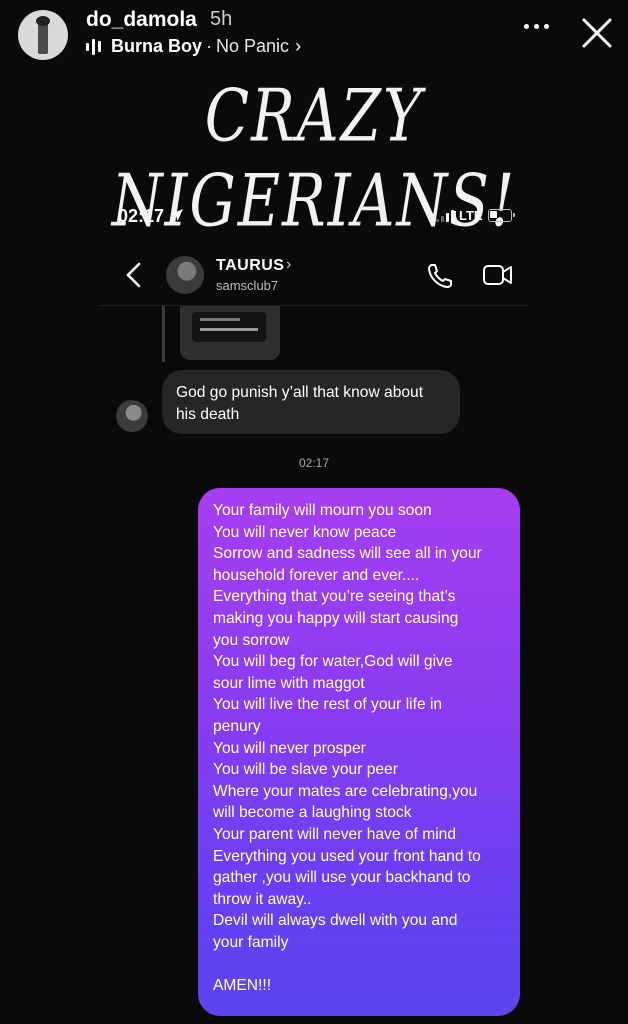  Describe the element at coordinates (251, 942) in the screenshot. I see `message-line: your family` at that location.